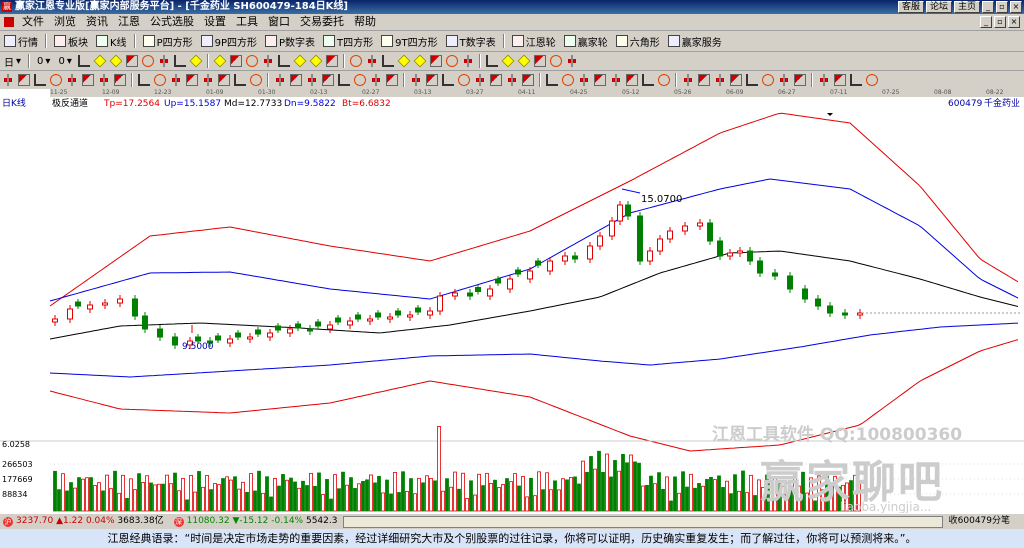  Describe the element at coordinates (111, 41) in the screenshot. I see `toolbar-button-2: K线` at that location.